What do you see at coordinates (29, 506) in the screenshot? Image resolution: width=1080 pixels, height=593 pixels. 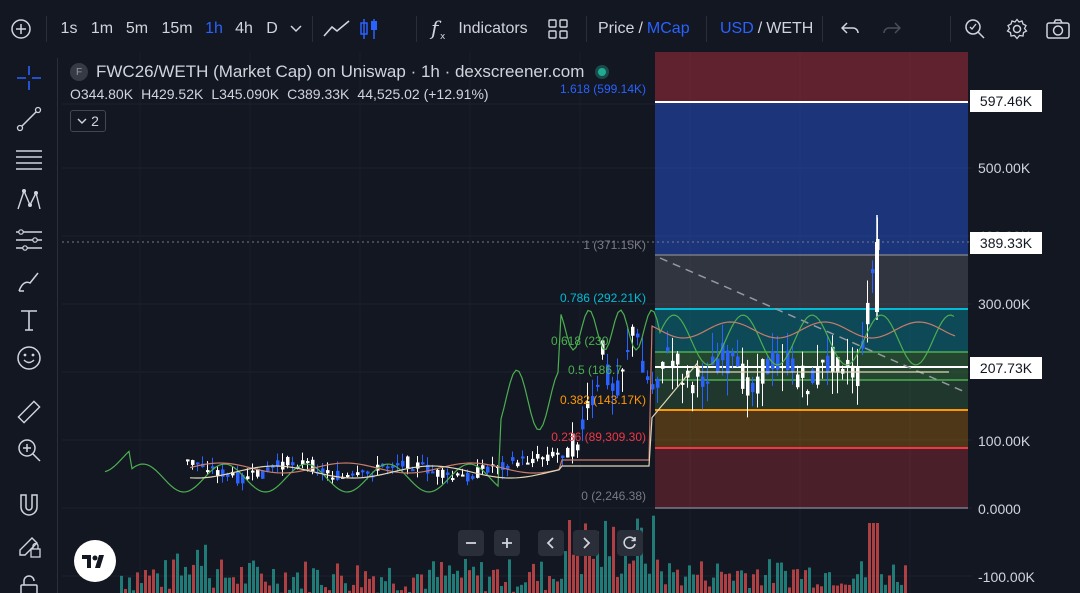 I see `magnet-icon` at bounding box center [29, 506].